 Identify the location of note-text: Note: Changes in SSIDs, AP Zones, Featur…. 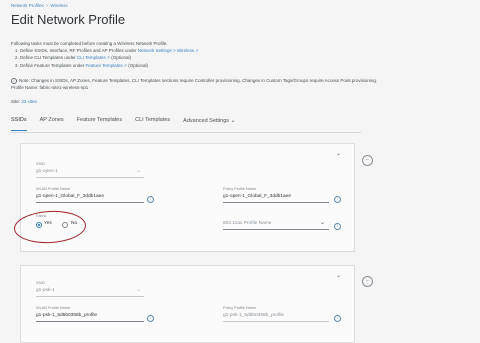
(198, 80).